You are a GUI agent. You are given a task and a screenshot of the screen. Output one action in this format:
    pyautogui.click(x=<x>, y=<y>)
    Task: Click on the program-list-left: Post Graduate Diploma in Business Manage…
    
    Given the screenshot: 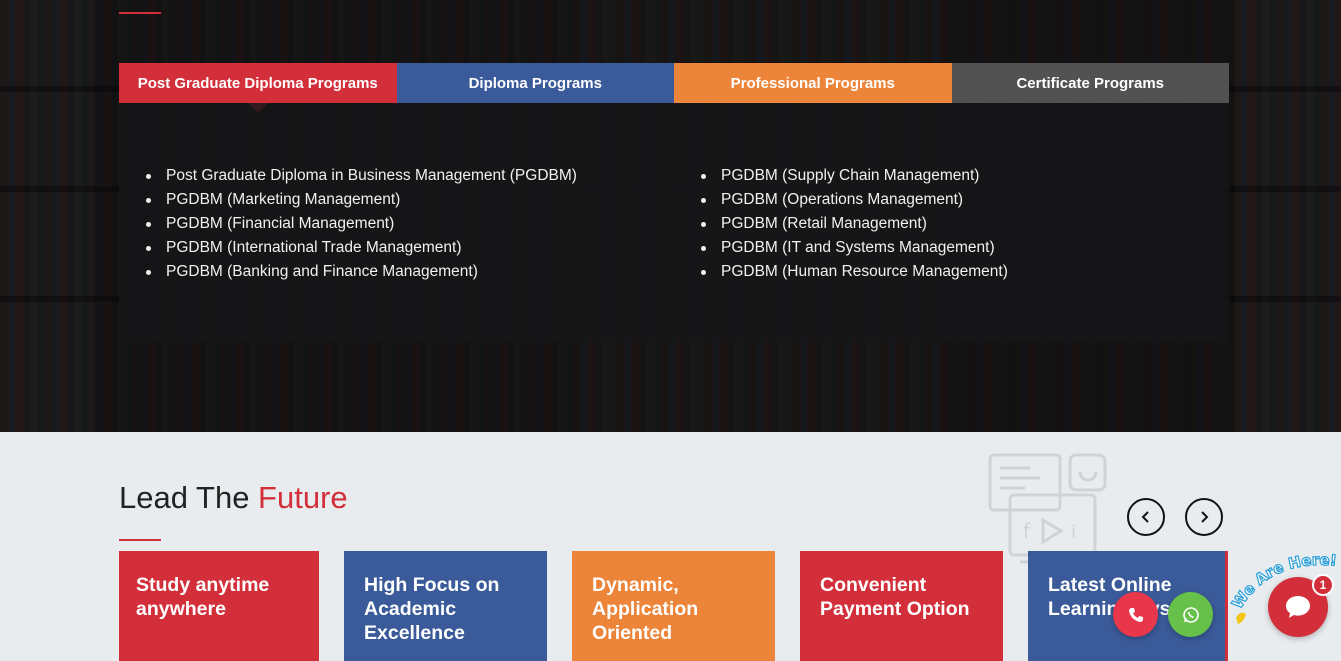 What is the action you would take?
    pyautogui.click(x=361, y=224)
    